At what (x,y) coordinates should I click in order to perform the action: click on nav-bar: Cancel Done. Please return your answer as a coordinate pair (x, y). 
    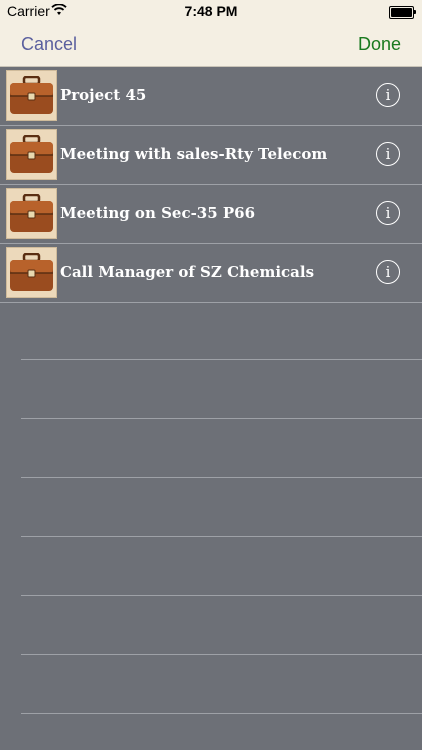
    Looking at the image, I should click on (211, 44).